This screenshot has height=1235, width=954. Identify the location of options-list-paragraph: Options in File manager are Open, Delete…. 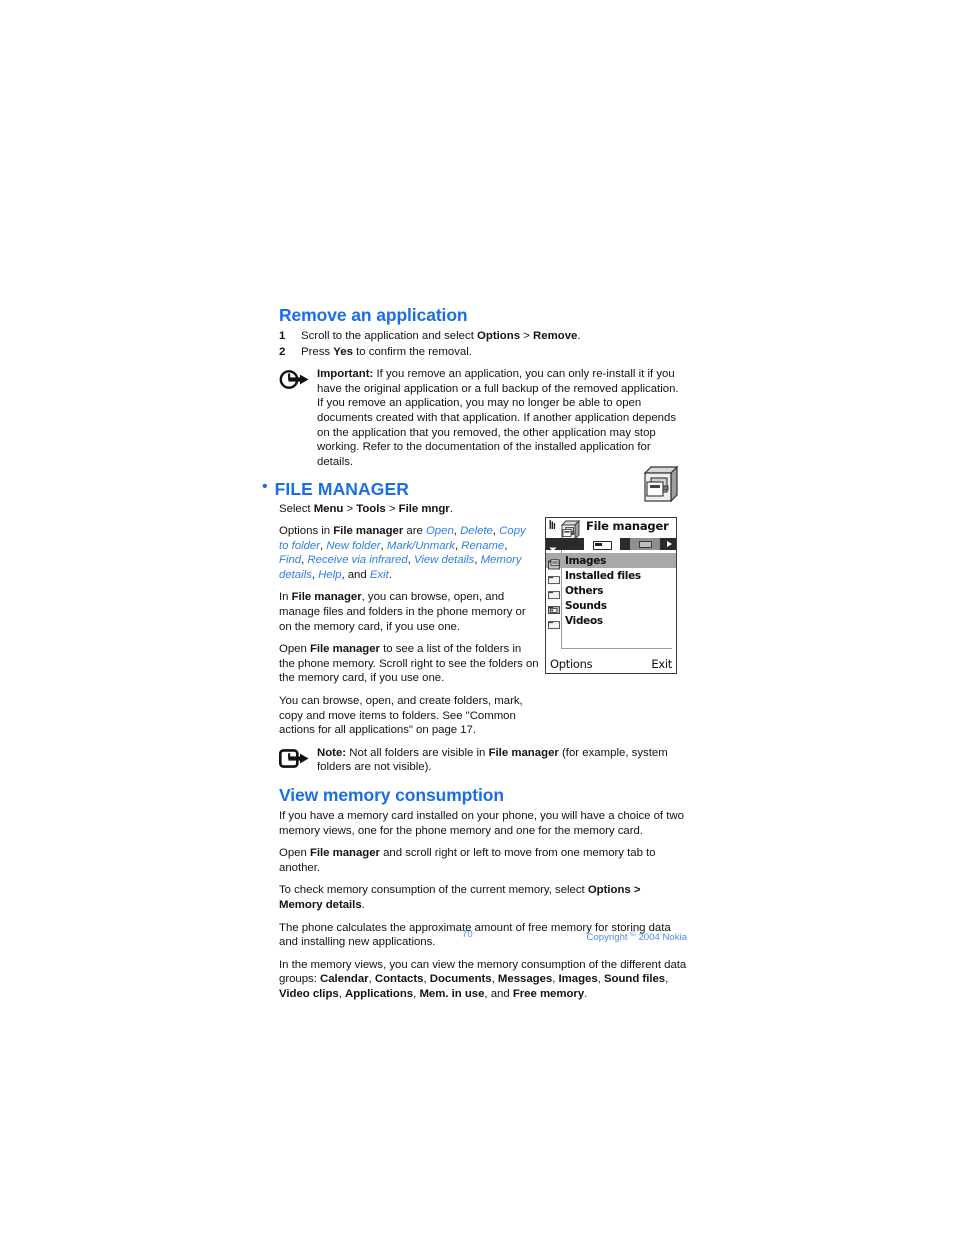
(402, 553).